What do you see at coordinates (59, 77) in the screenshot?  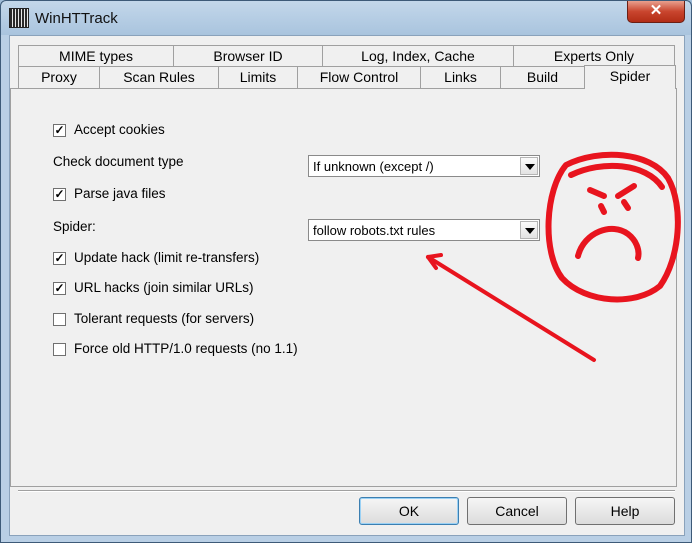 I see `tab-proxy: Proxy` at bounding box center [59, 77].